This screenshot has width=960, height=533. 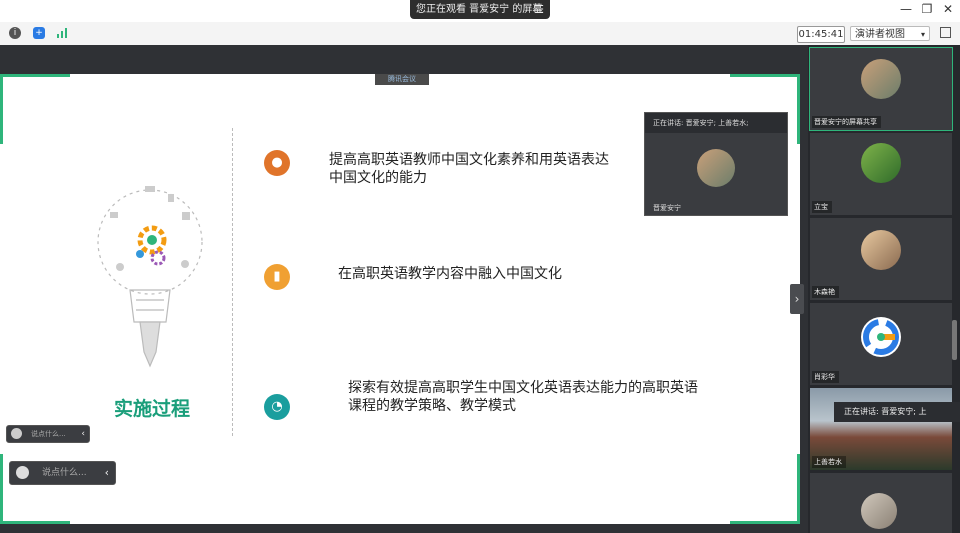 What do you see at coordinates (881, 429) in the screenshot?
I see `participant-tile: 上善若水` at bounding box center [881, 429].